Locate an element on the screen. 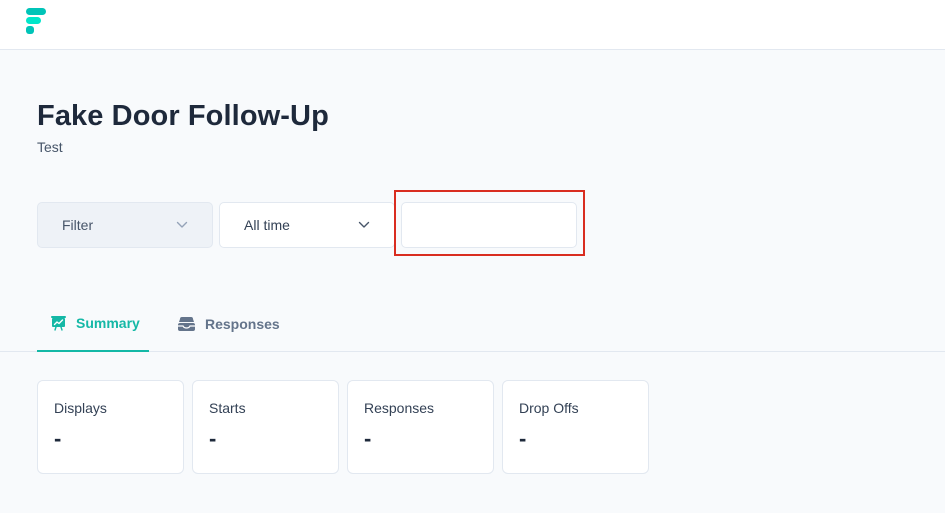 The image size is (945, 513). tab-responses: Responses is located at coordinates (228, 324).